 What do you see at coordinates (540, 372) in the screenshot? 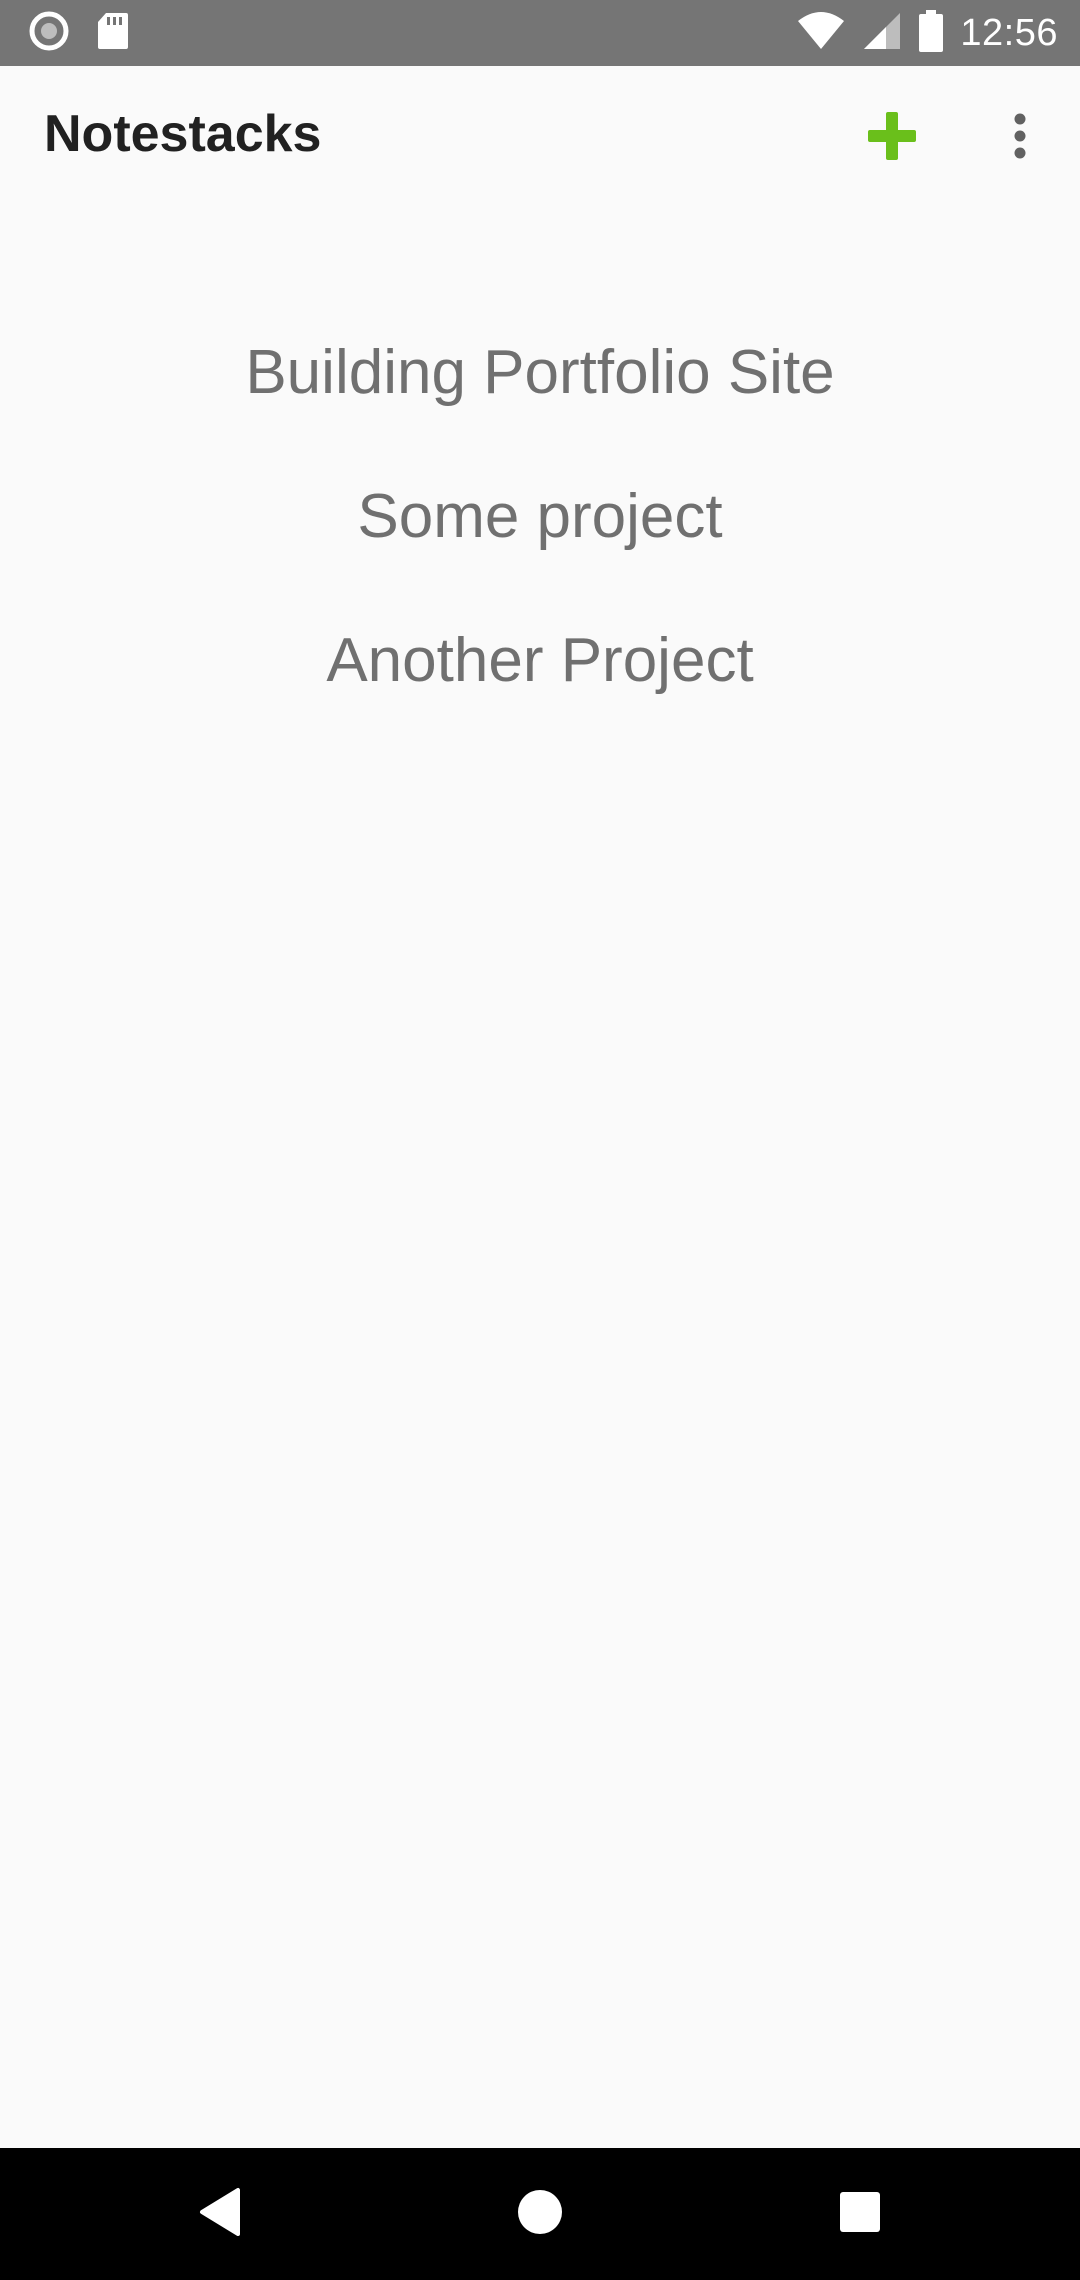
I see `project-item: Building Portfolio Site` at bounding box center [540, 372].